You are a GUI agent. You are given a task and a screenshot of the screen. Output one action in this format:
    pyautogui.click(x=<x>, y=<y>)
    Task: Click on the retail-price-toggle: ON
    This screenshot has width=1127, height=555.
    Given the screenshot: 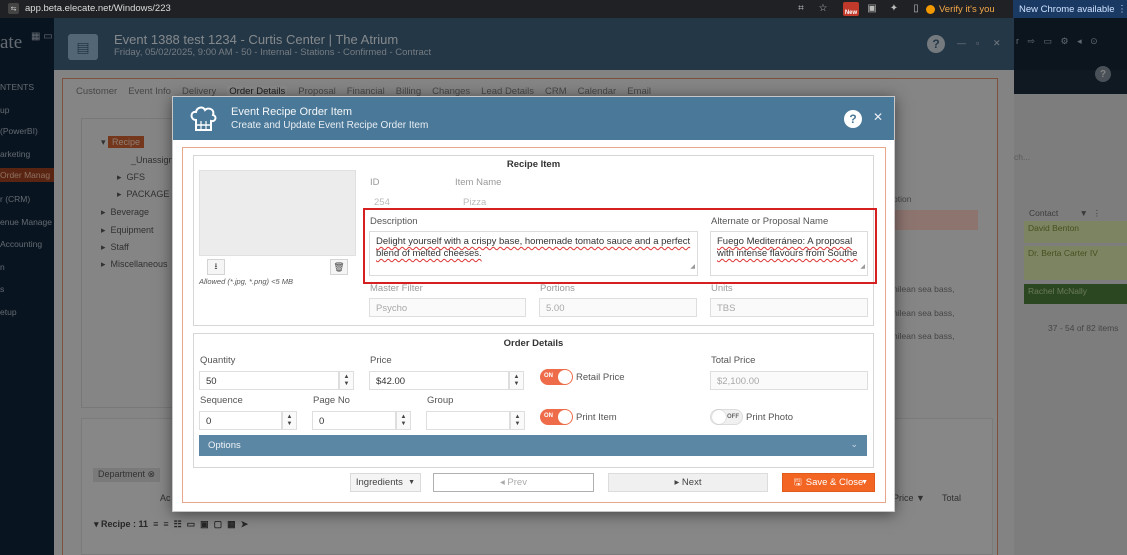 What is the action you would take?
    pyautogui.click(x=556, y=377)
    